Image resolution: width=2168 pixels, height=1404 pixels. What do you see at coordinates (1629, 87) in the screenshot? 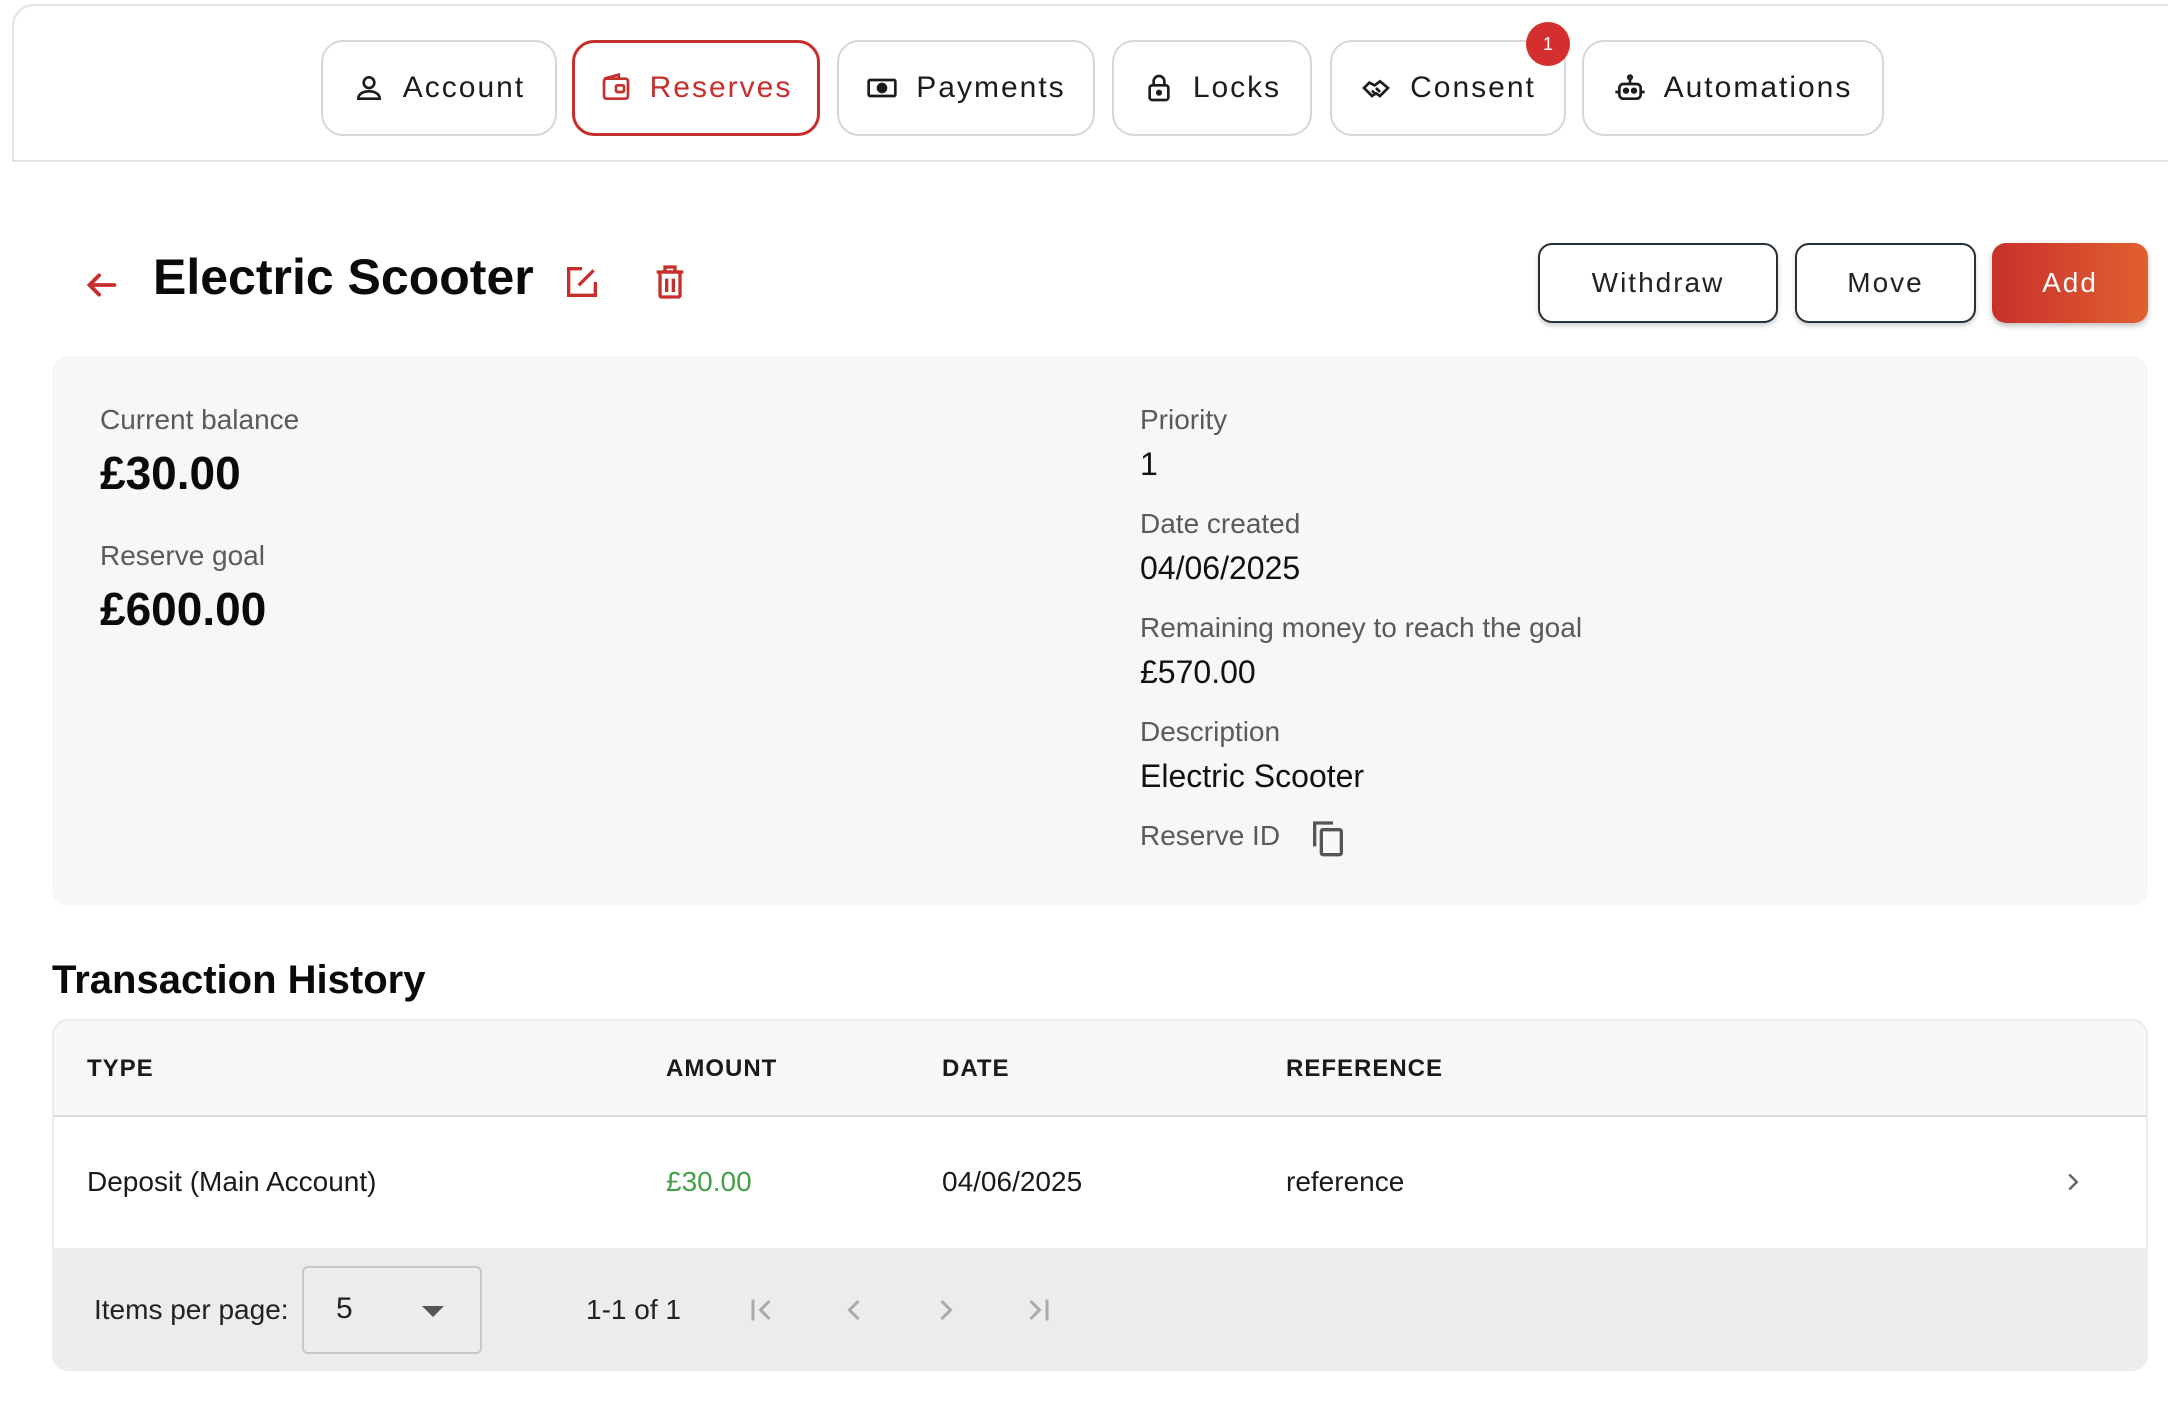
I see `robot-icon` at bounding box center [1629, 87].